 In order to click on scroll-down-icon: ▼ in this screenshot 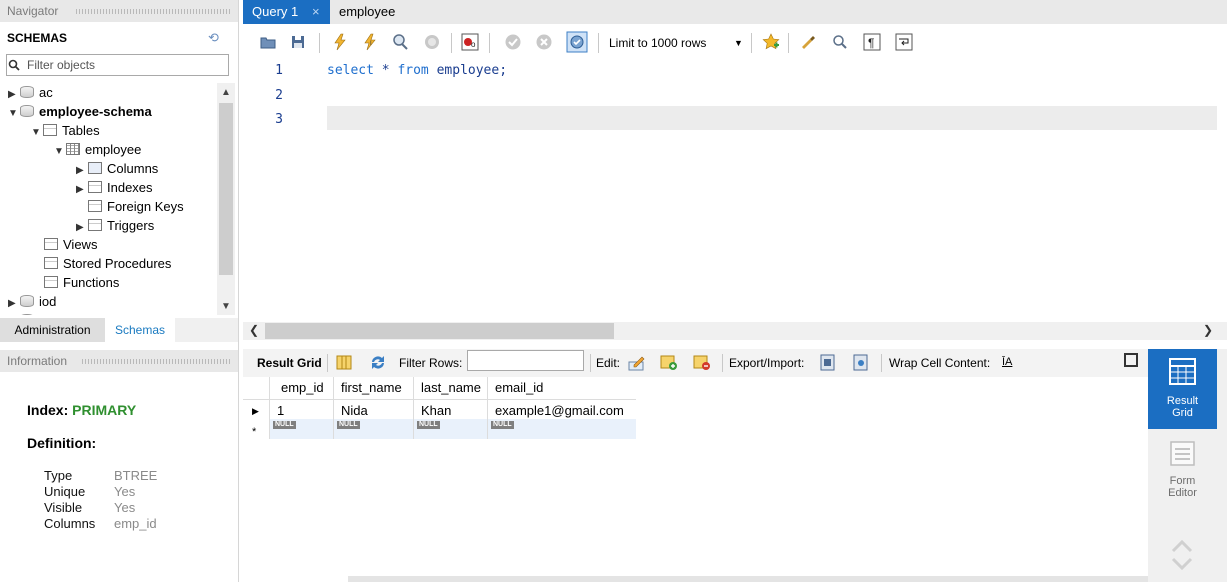, I will do `click(226, 306)`.